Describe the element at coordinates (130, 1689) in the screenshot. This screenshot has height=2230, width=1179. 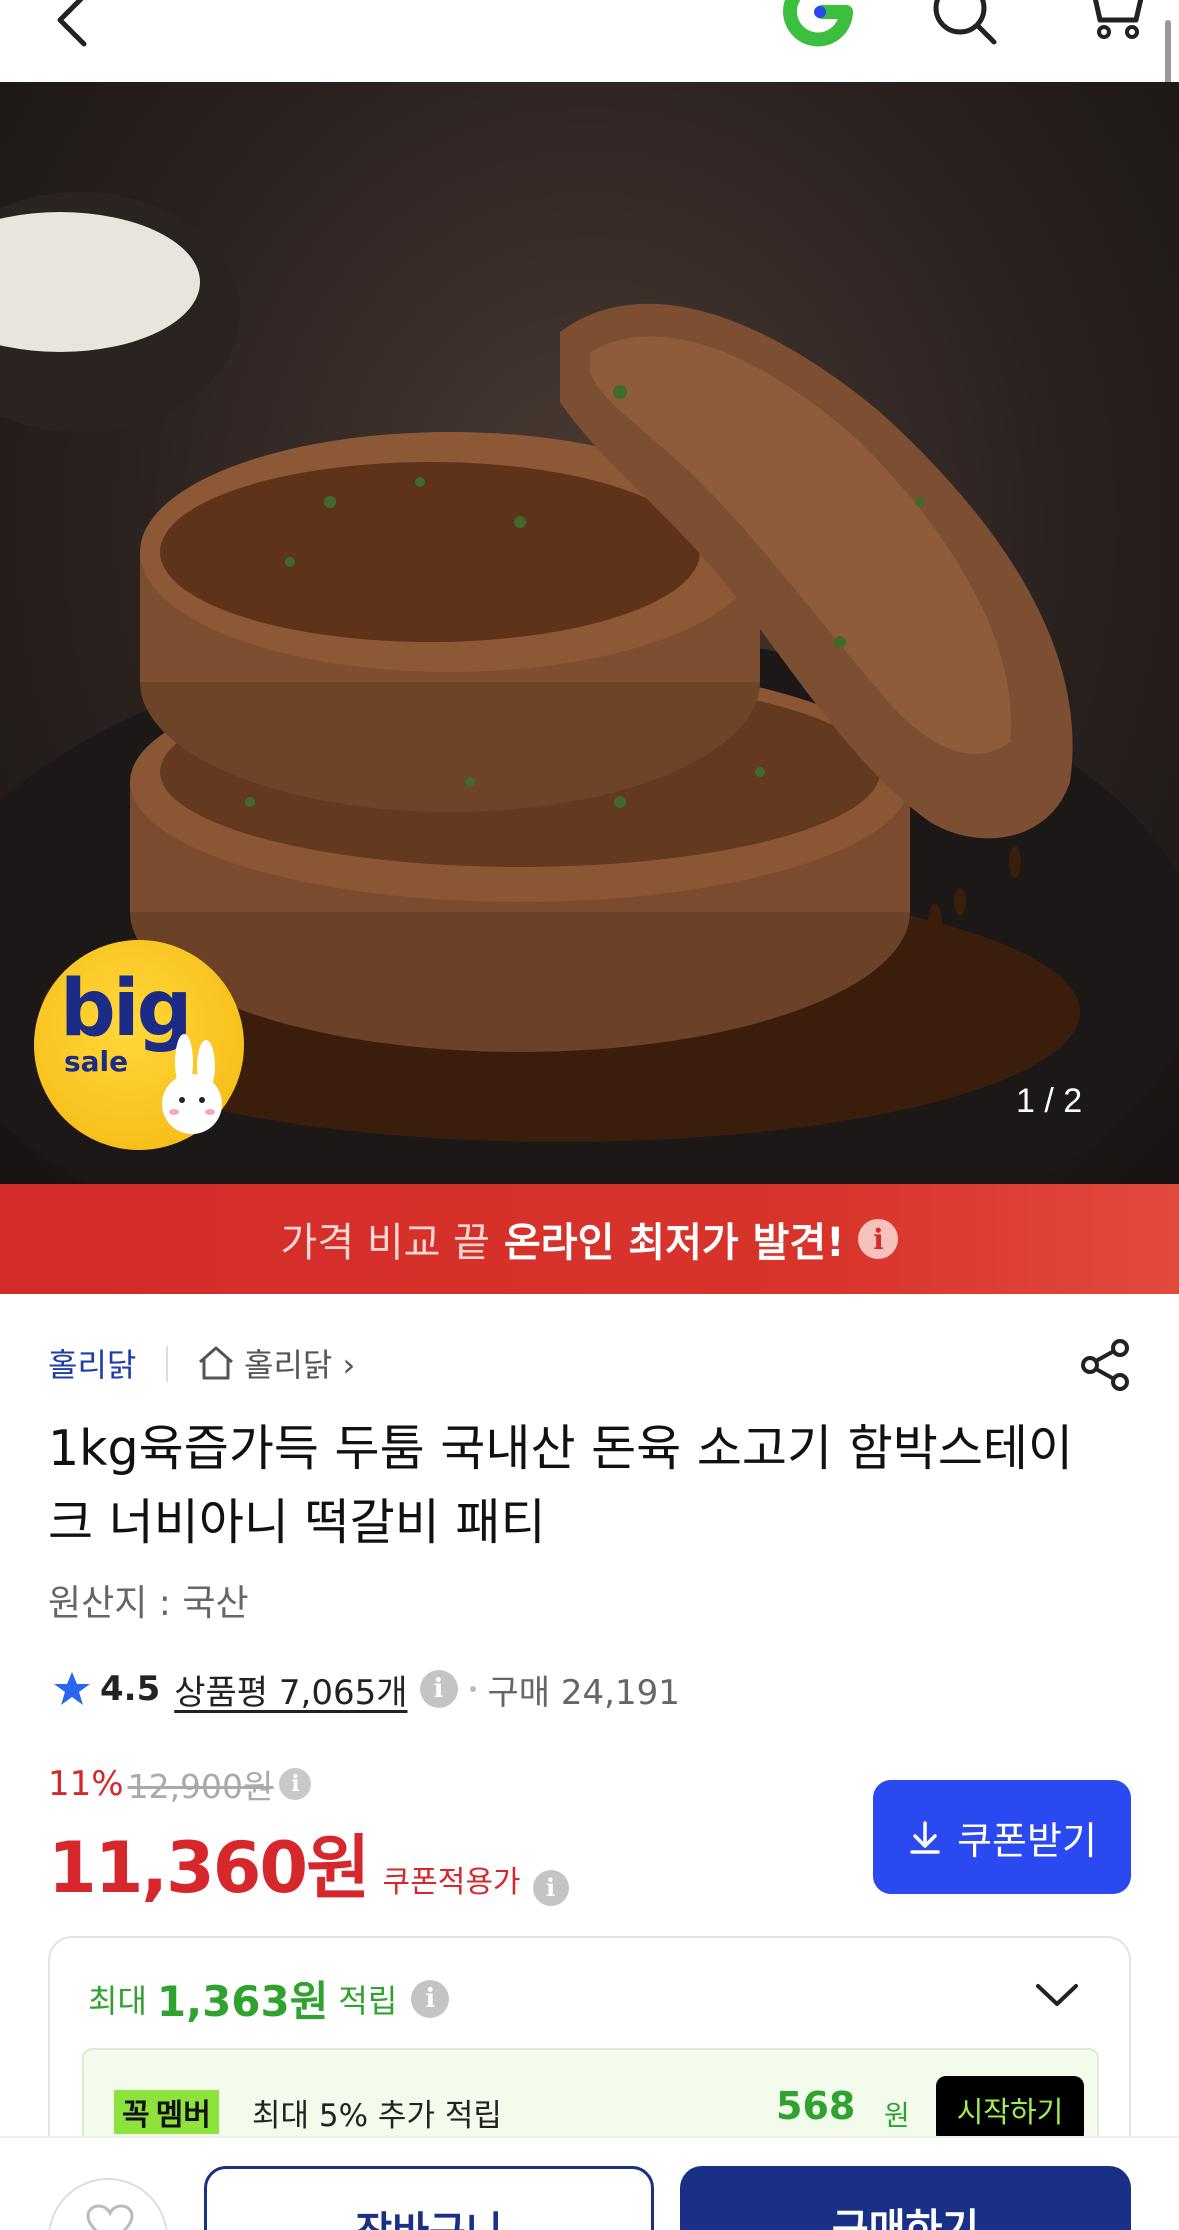
I see `rating-value: 4.5` at that location.